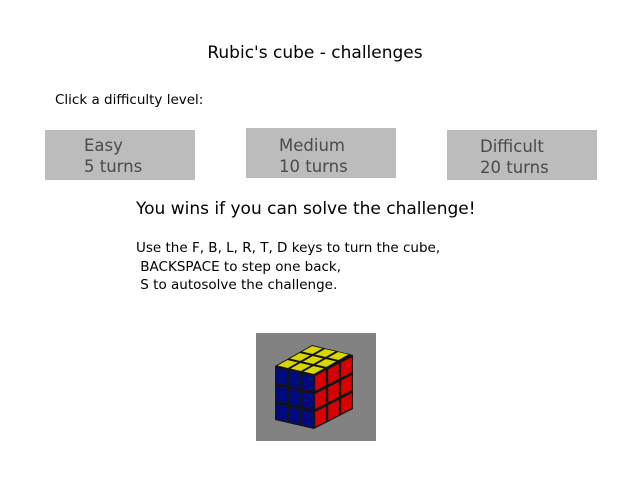  I want to click on easy-label: Easy, so click(103, 145).